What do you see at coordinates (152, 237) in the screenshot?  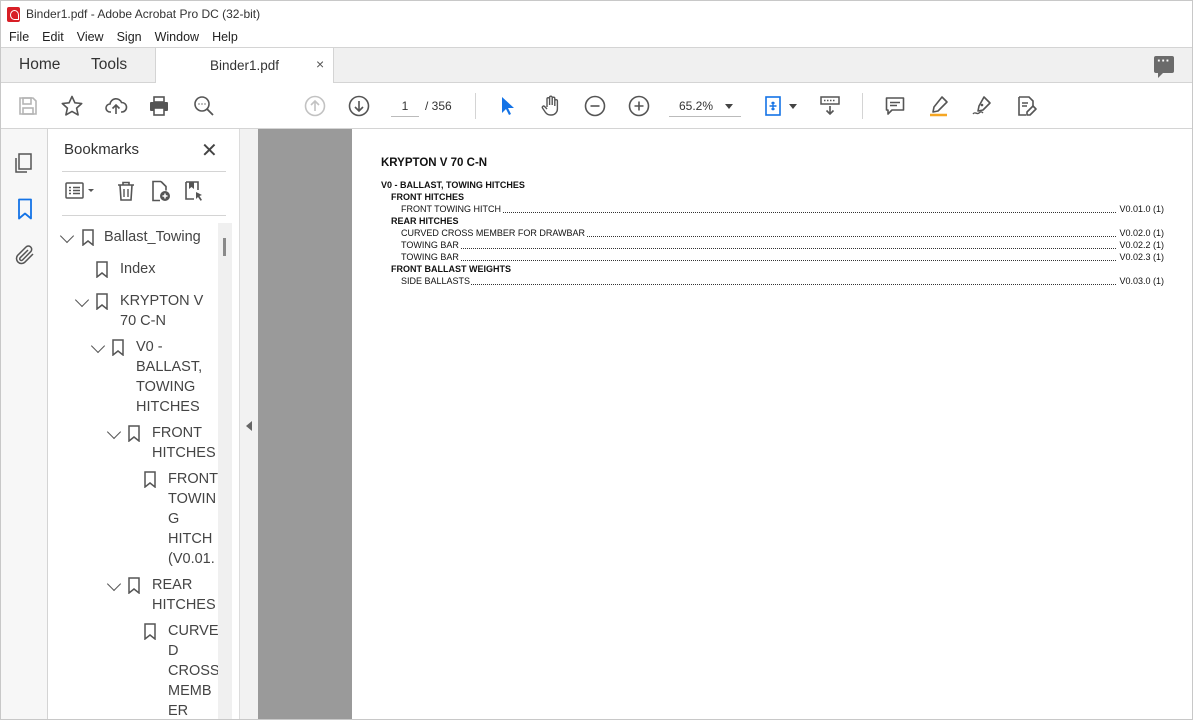 I see `bookmark-ballast-towing: Ballast_Towing` at bounding box center [152, 237].